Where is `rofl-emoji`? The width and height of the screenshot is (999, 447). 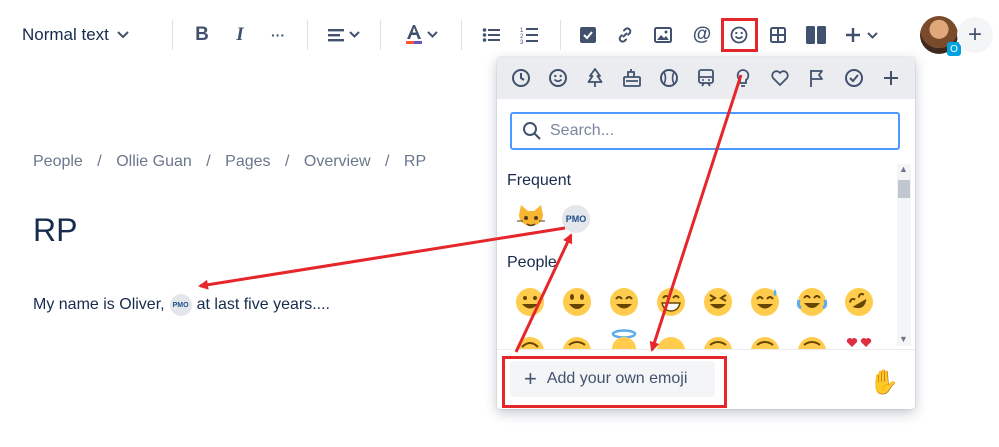
rofl-emoji is located at coordinates (859, 302).